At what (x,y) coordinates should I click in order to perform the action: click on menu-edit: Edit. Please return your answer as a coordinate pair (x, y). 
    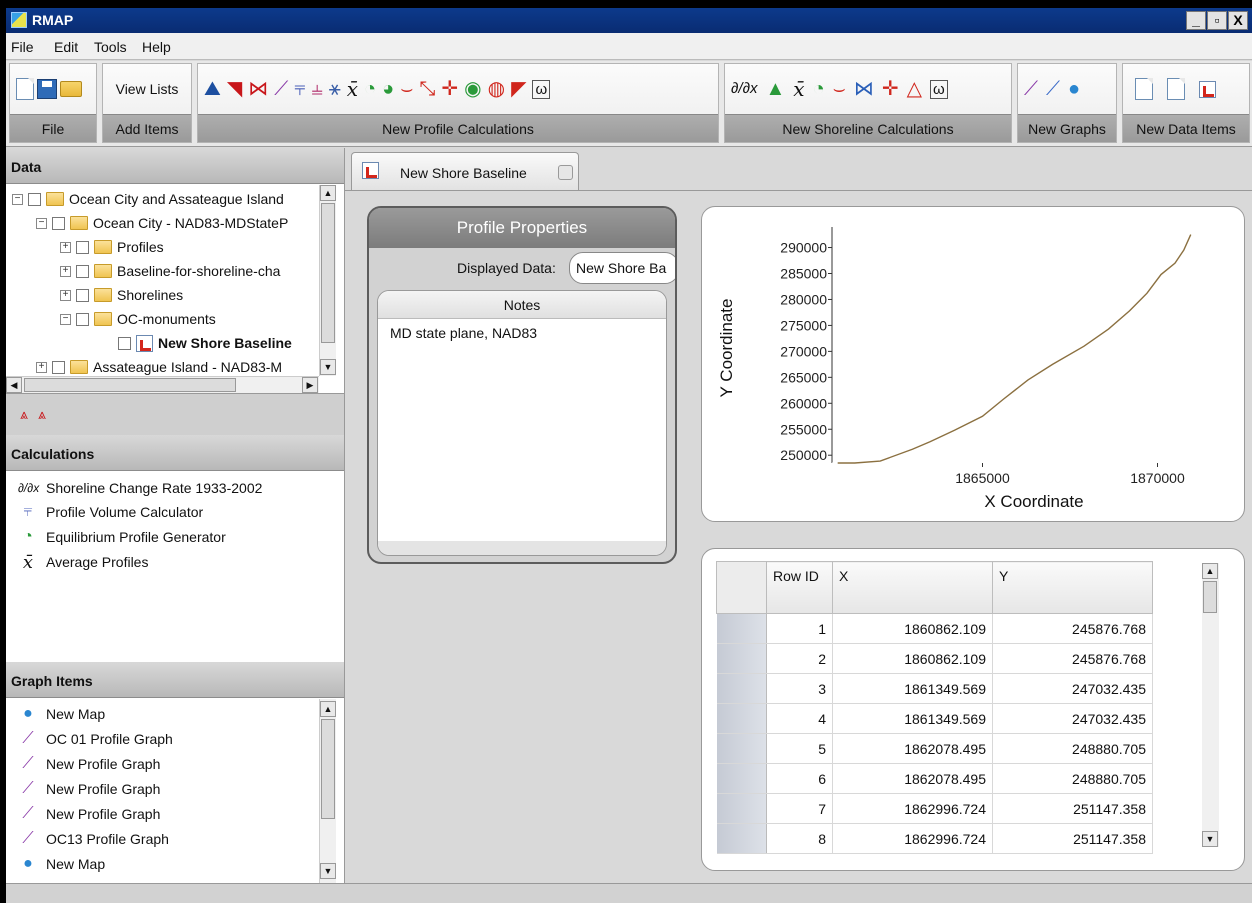
    Looking at the image, I should click on (66, 47).